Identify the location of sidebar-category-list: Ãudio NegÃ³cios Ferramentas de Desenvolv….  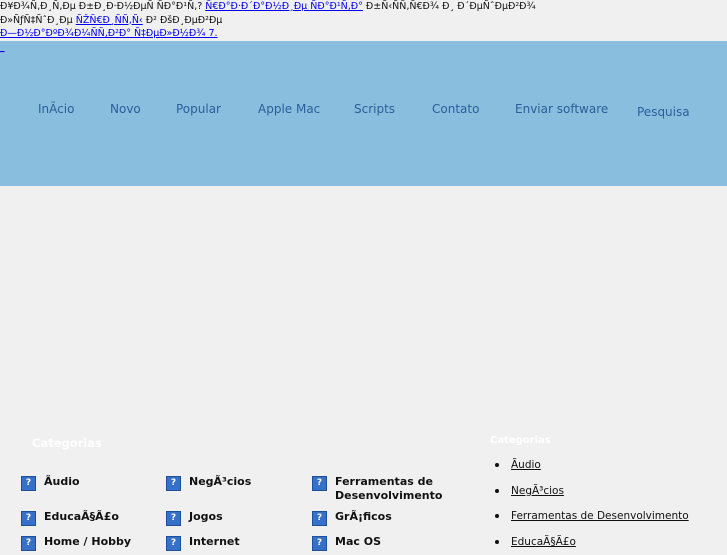
(591, 503).